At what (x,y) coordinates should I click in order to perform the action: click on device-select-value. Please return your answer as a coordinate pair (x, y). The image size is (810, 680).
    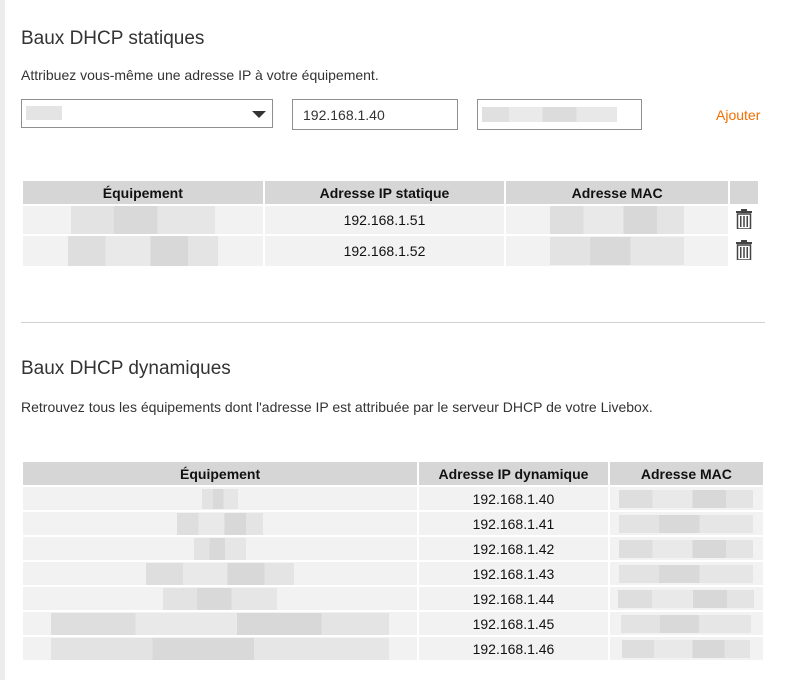
    Looking at the image, I should click on (44, 113).